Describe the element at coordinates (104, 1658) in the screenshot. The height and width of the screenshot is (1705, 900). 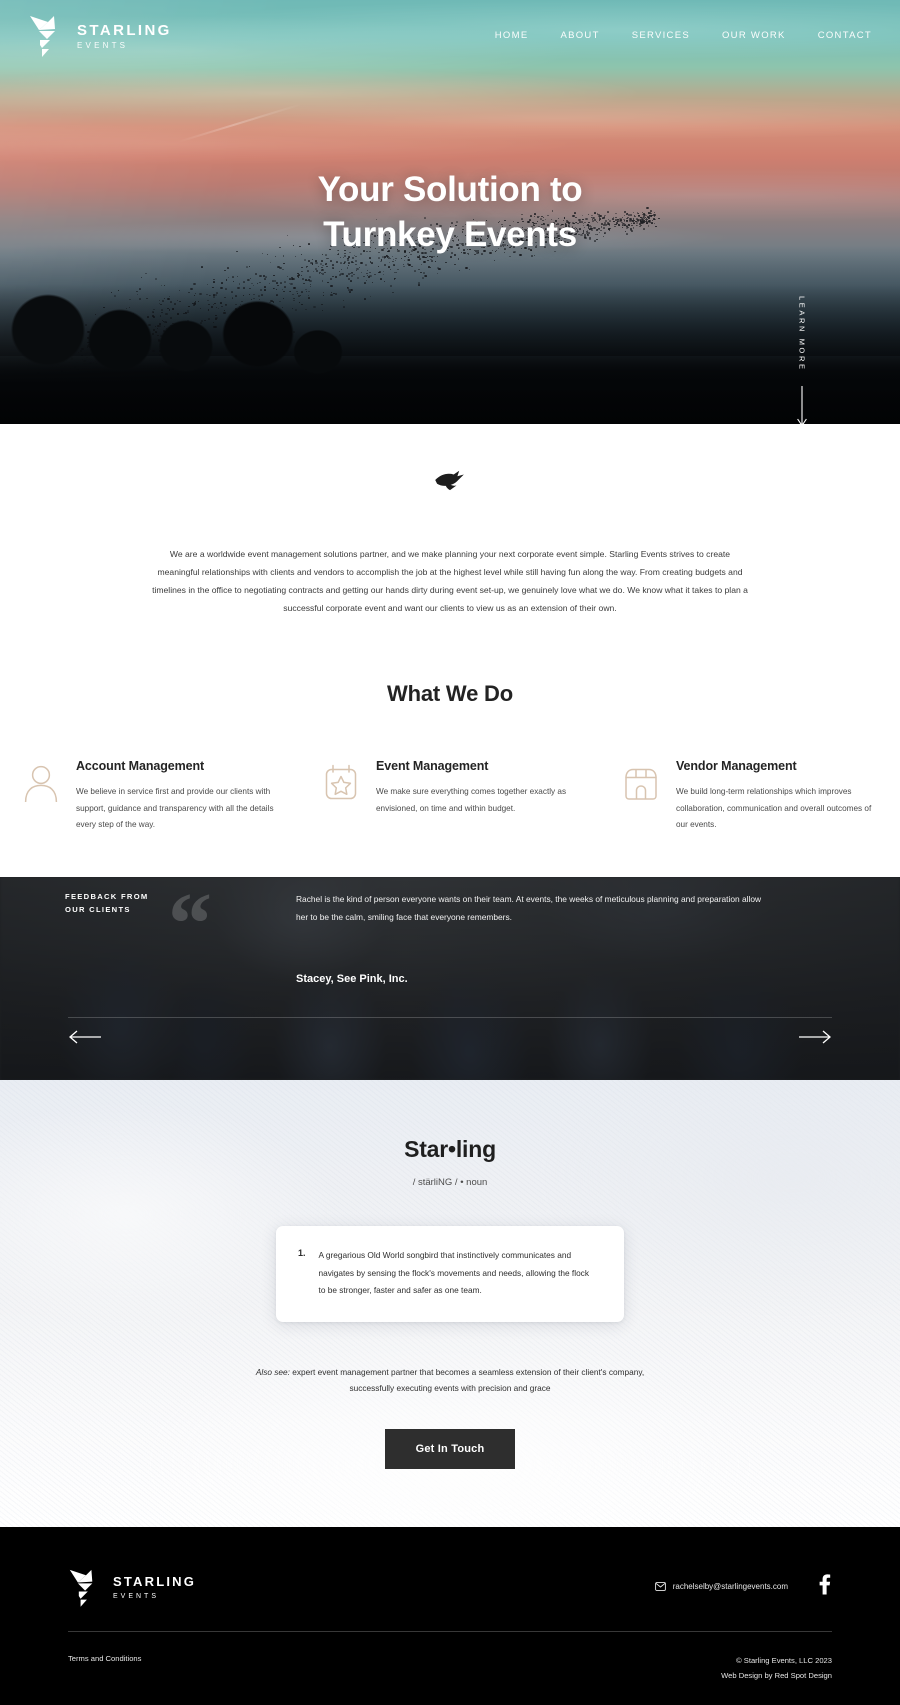
I see `terms-and-conditions-link: Terms and Conditions` at that location.